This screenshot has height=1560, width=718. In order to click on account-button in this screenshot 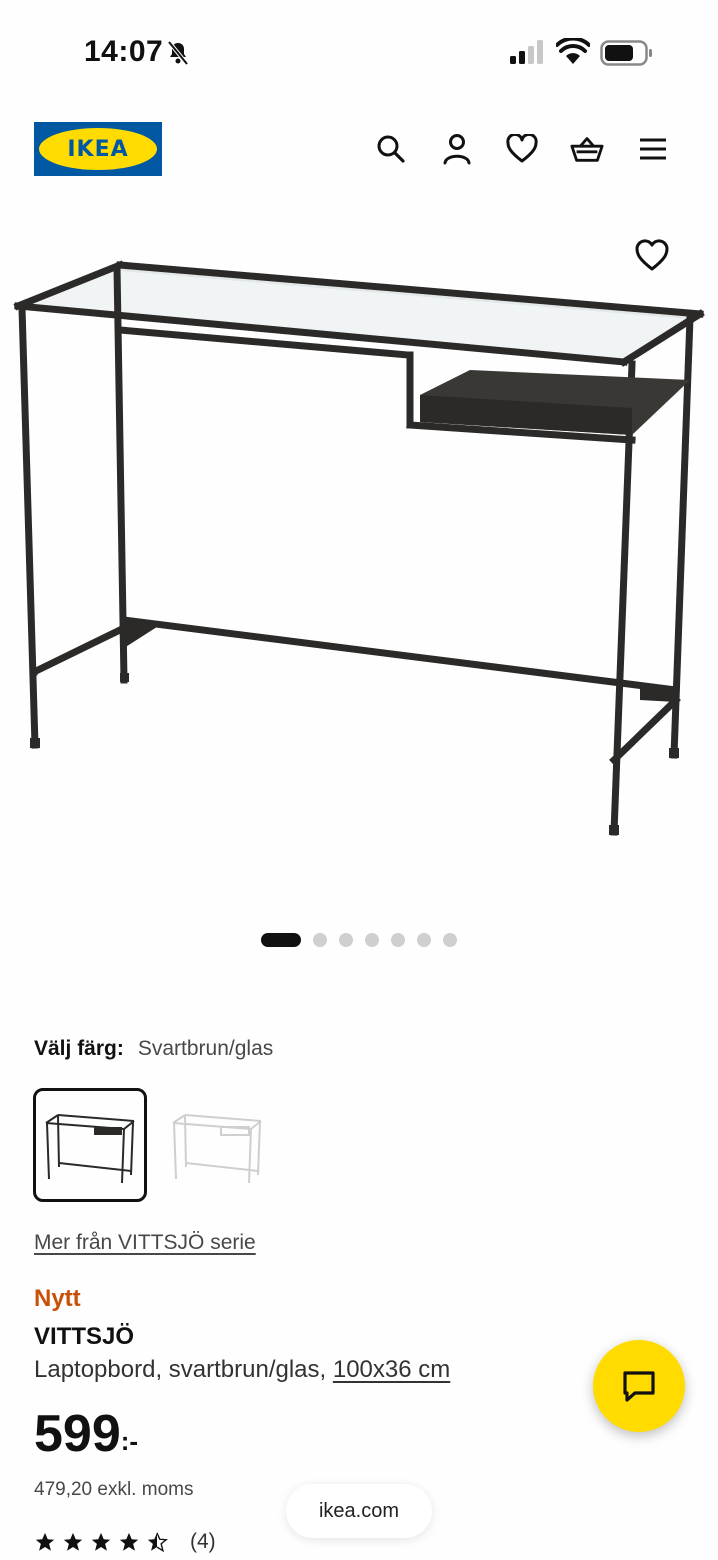, I will do `click(457, 149)`.